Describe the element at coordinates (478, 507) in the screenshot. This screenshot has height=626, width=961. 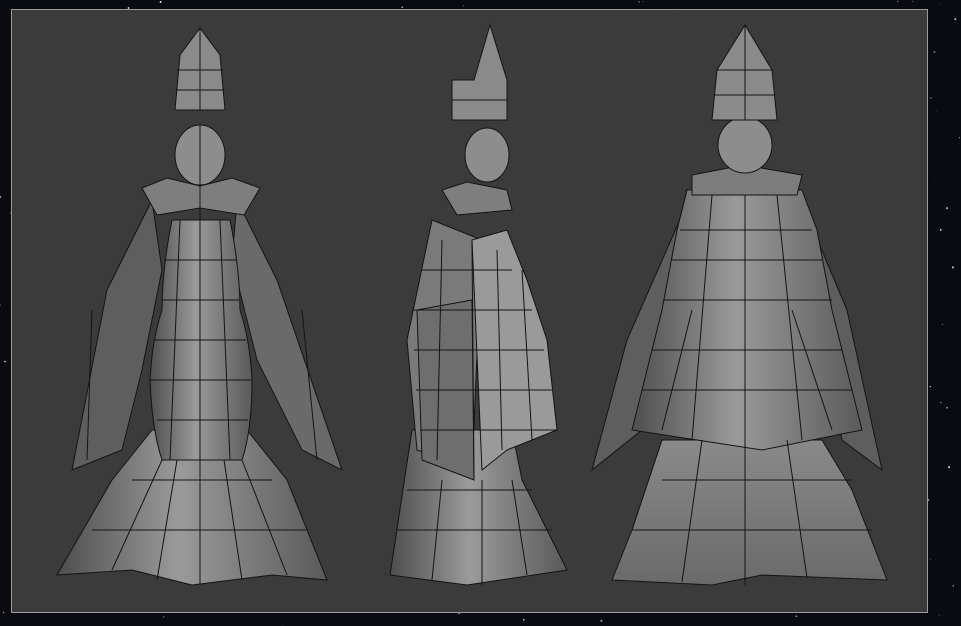
I see `side-skirt` at that location.